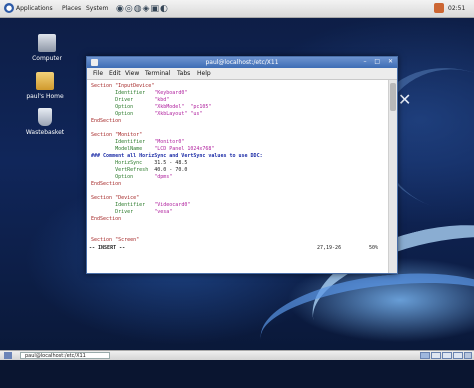 Image resolution: width=474 pixels, height=388 pixels. I want to click on desktop-icon-home: paul's Home, so click(45, 86).